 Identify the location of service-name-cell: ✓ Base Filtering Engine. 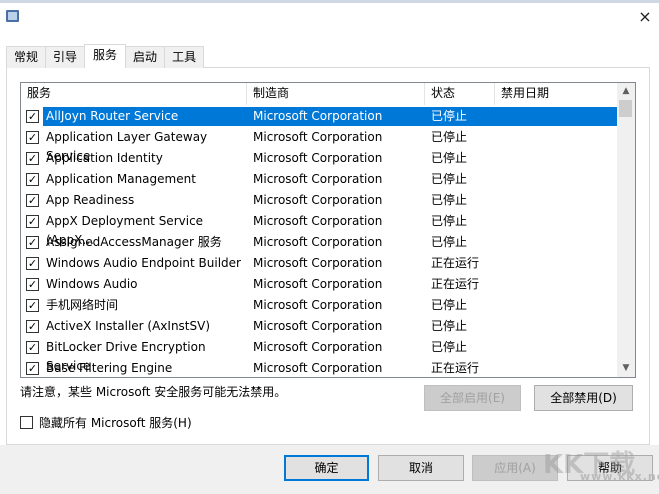
(134, 367).